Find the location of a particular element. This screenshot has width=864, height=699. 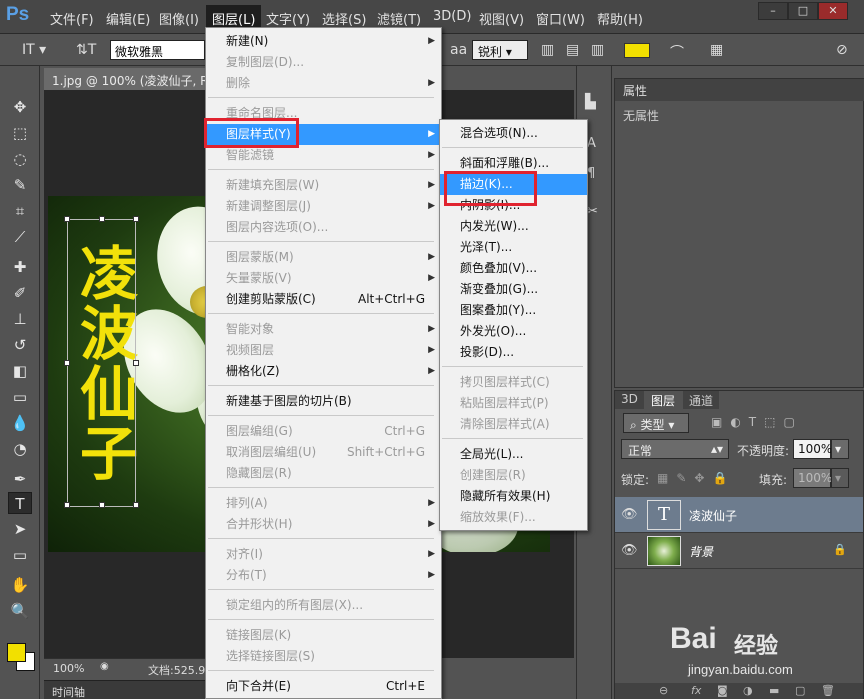

menu-3d: 3D(D) is located at coordinates (452, 16).